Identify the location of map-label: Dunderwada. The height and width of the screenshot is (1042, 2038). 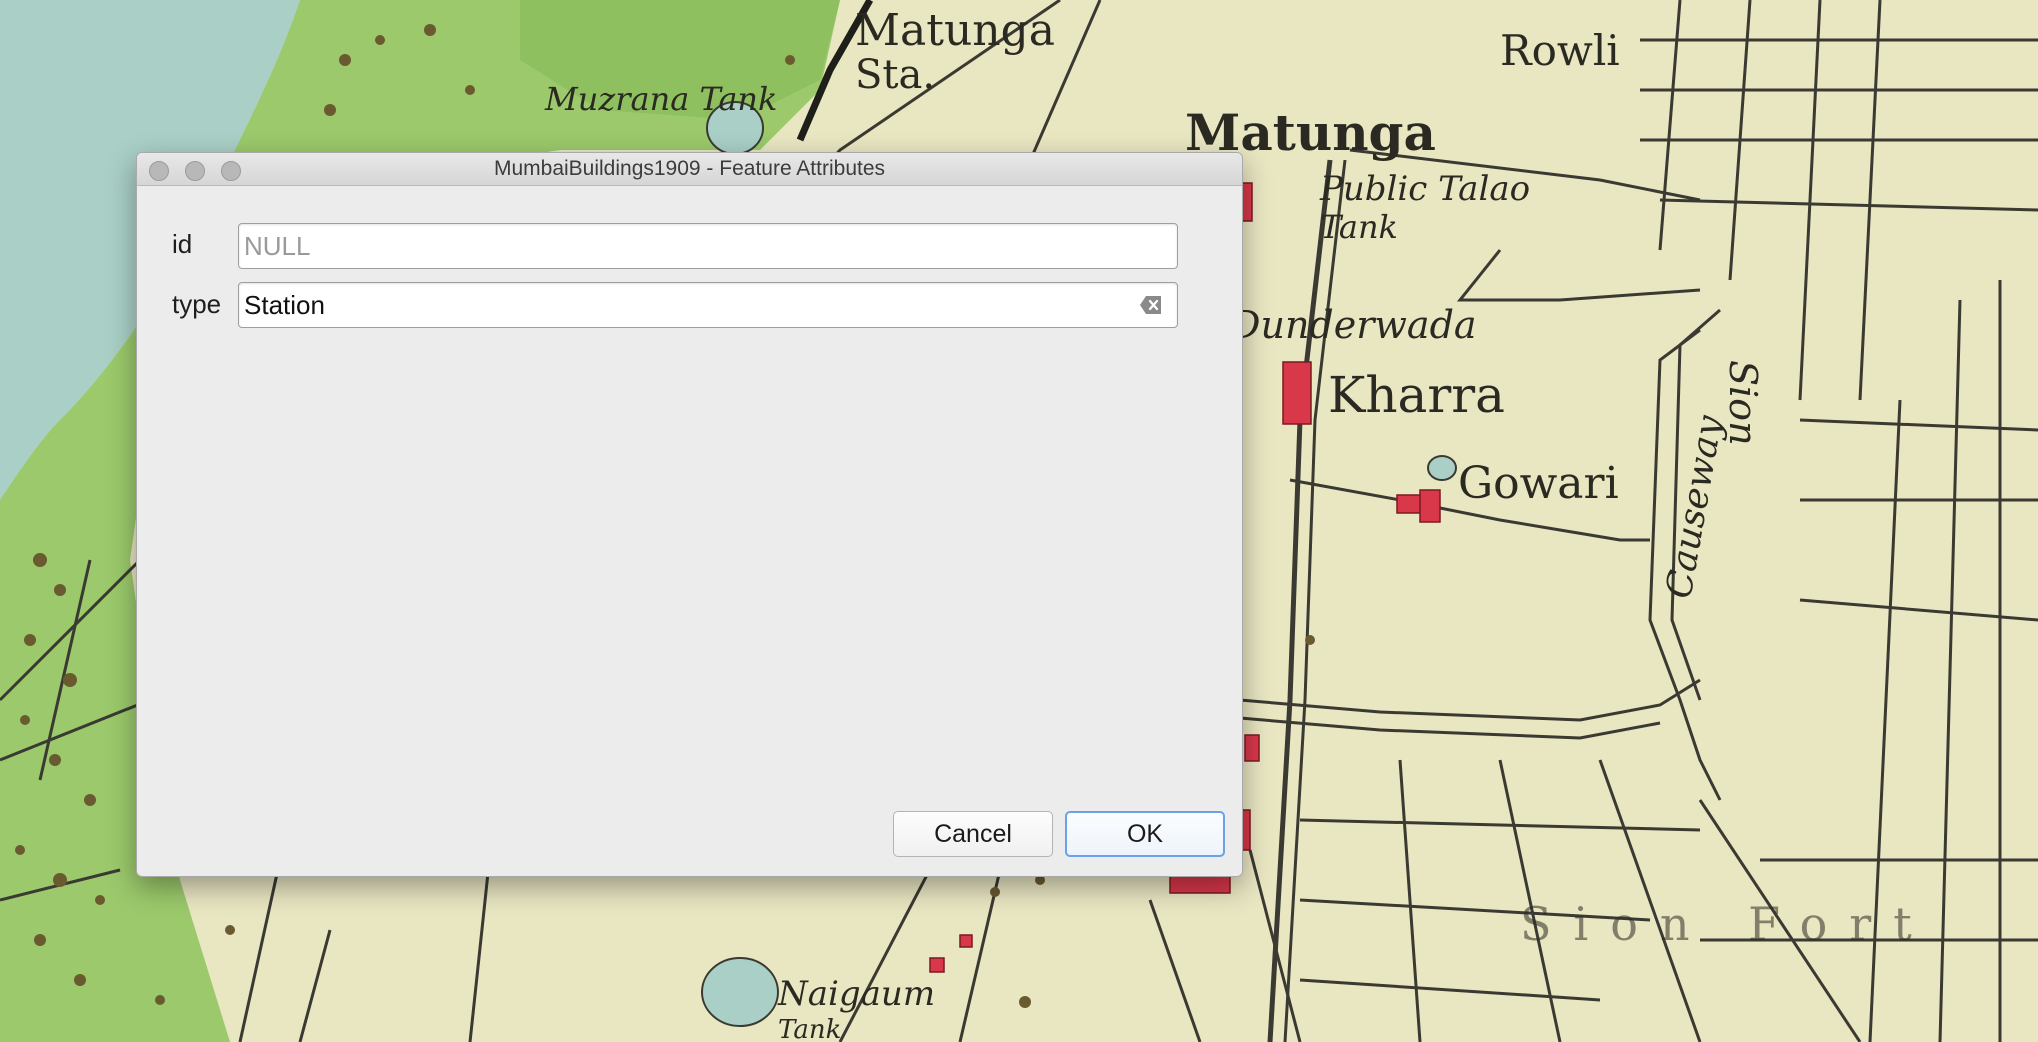
(1353, 325).